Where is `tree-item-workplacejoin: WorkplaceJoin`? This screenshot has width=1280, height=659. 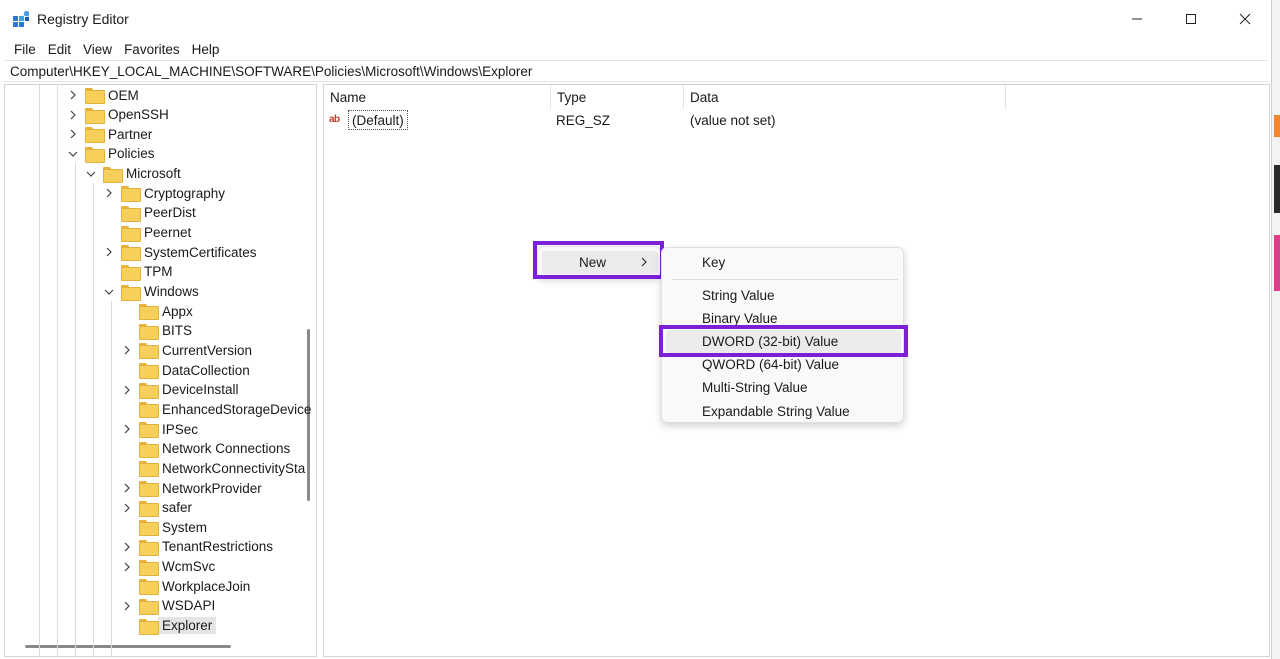
tree-item-workplacejoin: WorkplaceJoin is located at coordinates (185, 586).